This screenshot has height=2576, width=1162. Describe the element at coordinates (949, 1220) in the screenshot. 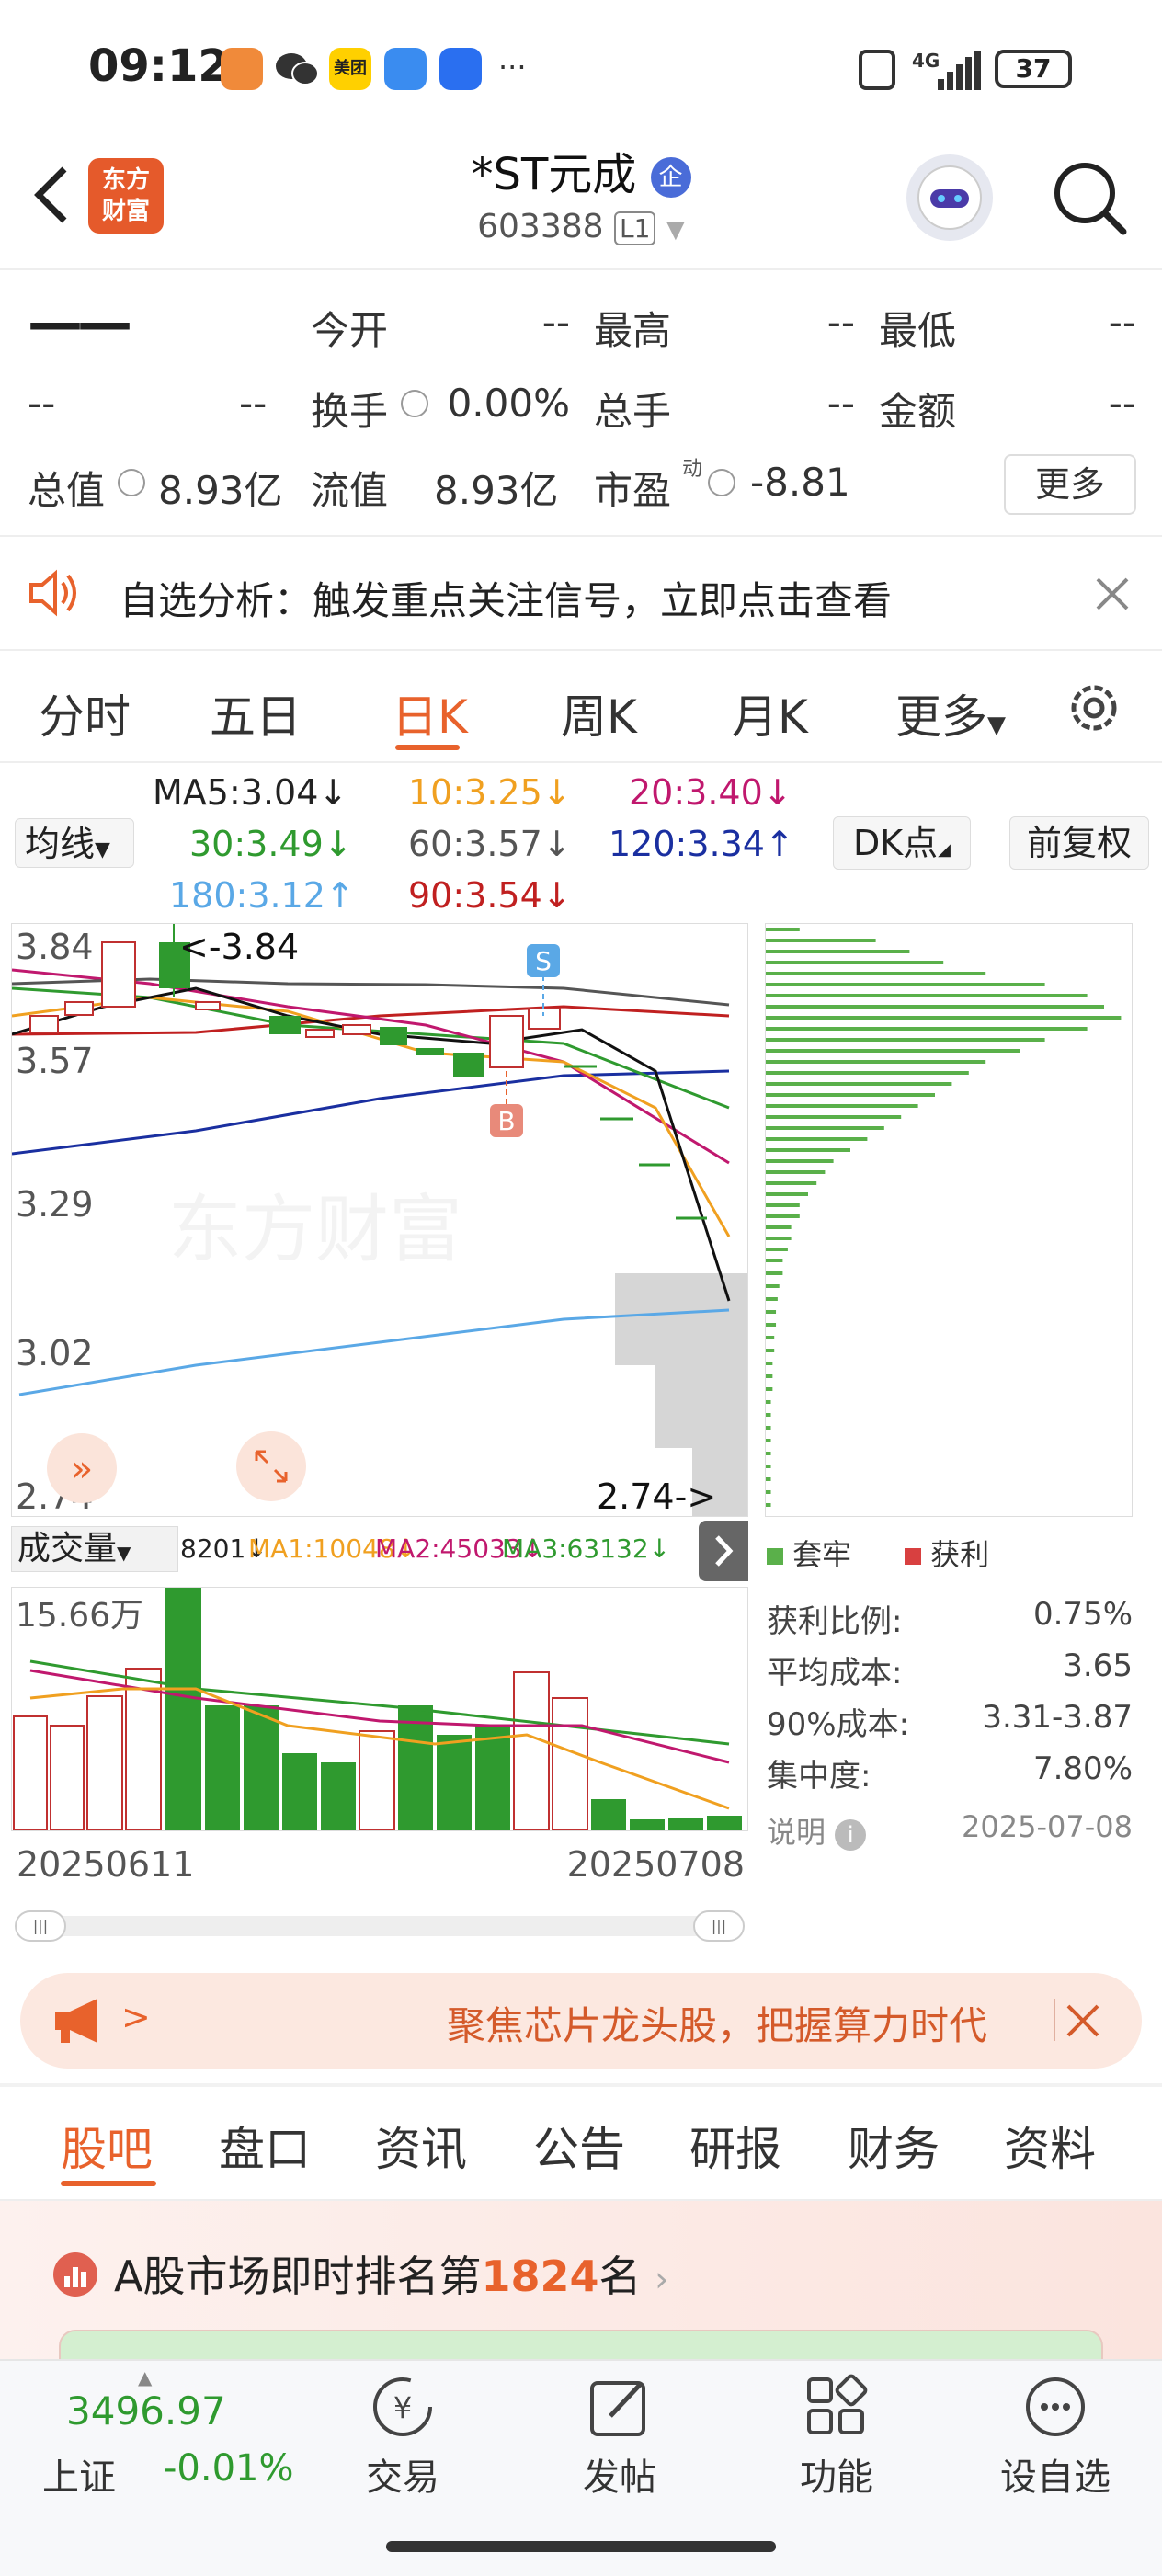

I see `chip-distribution-chart` at that location.